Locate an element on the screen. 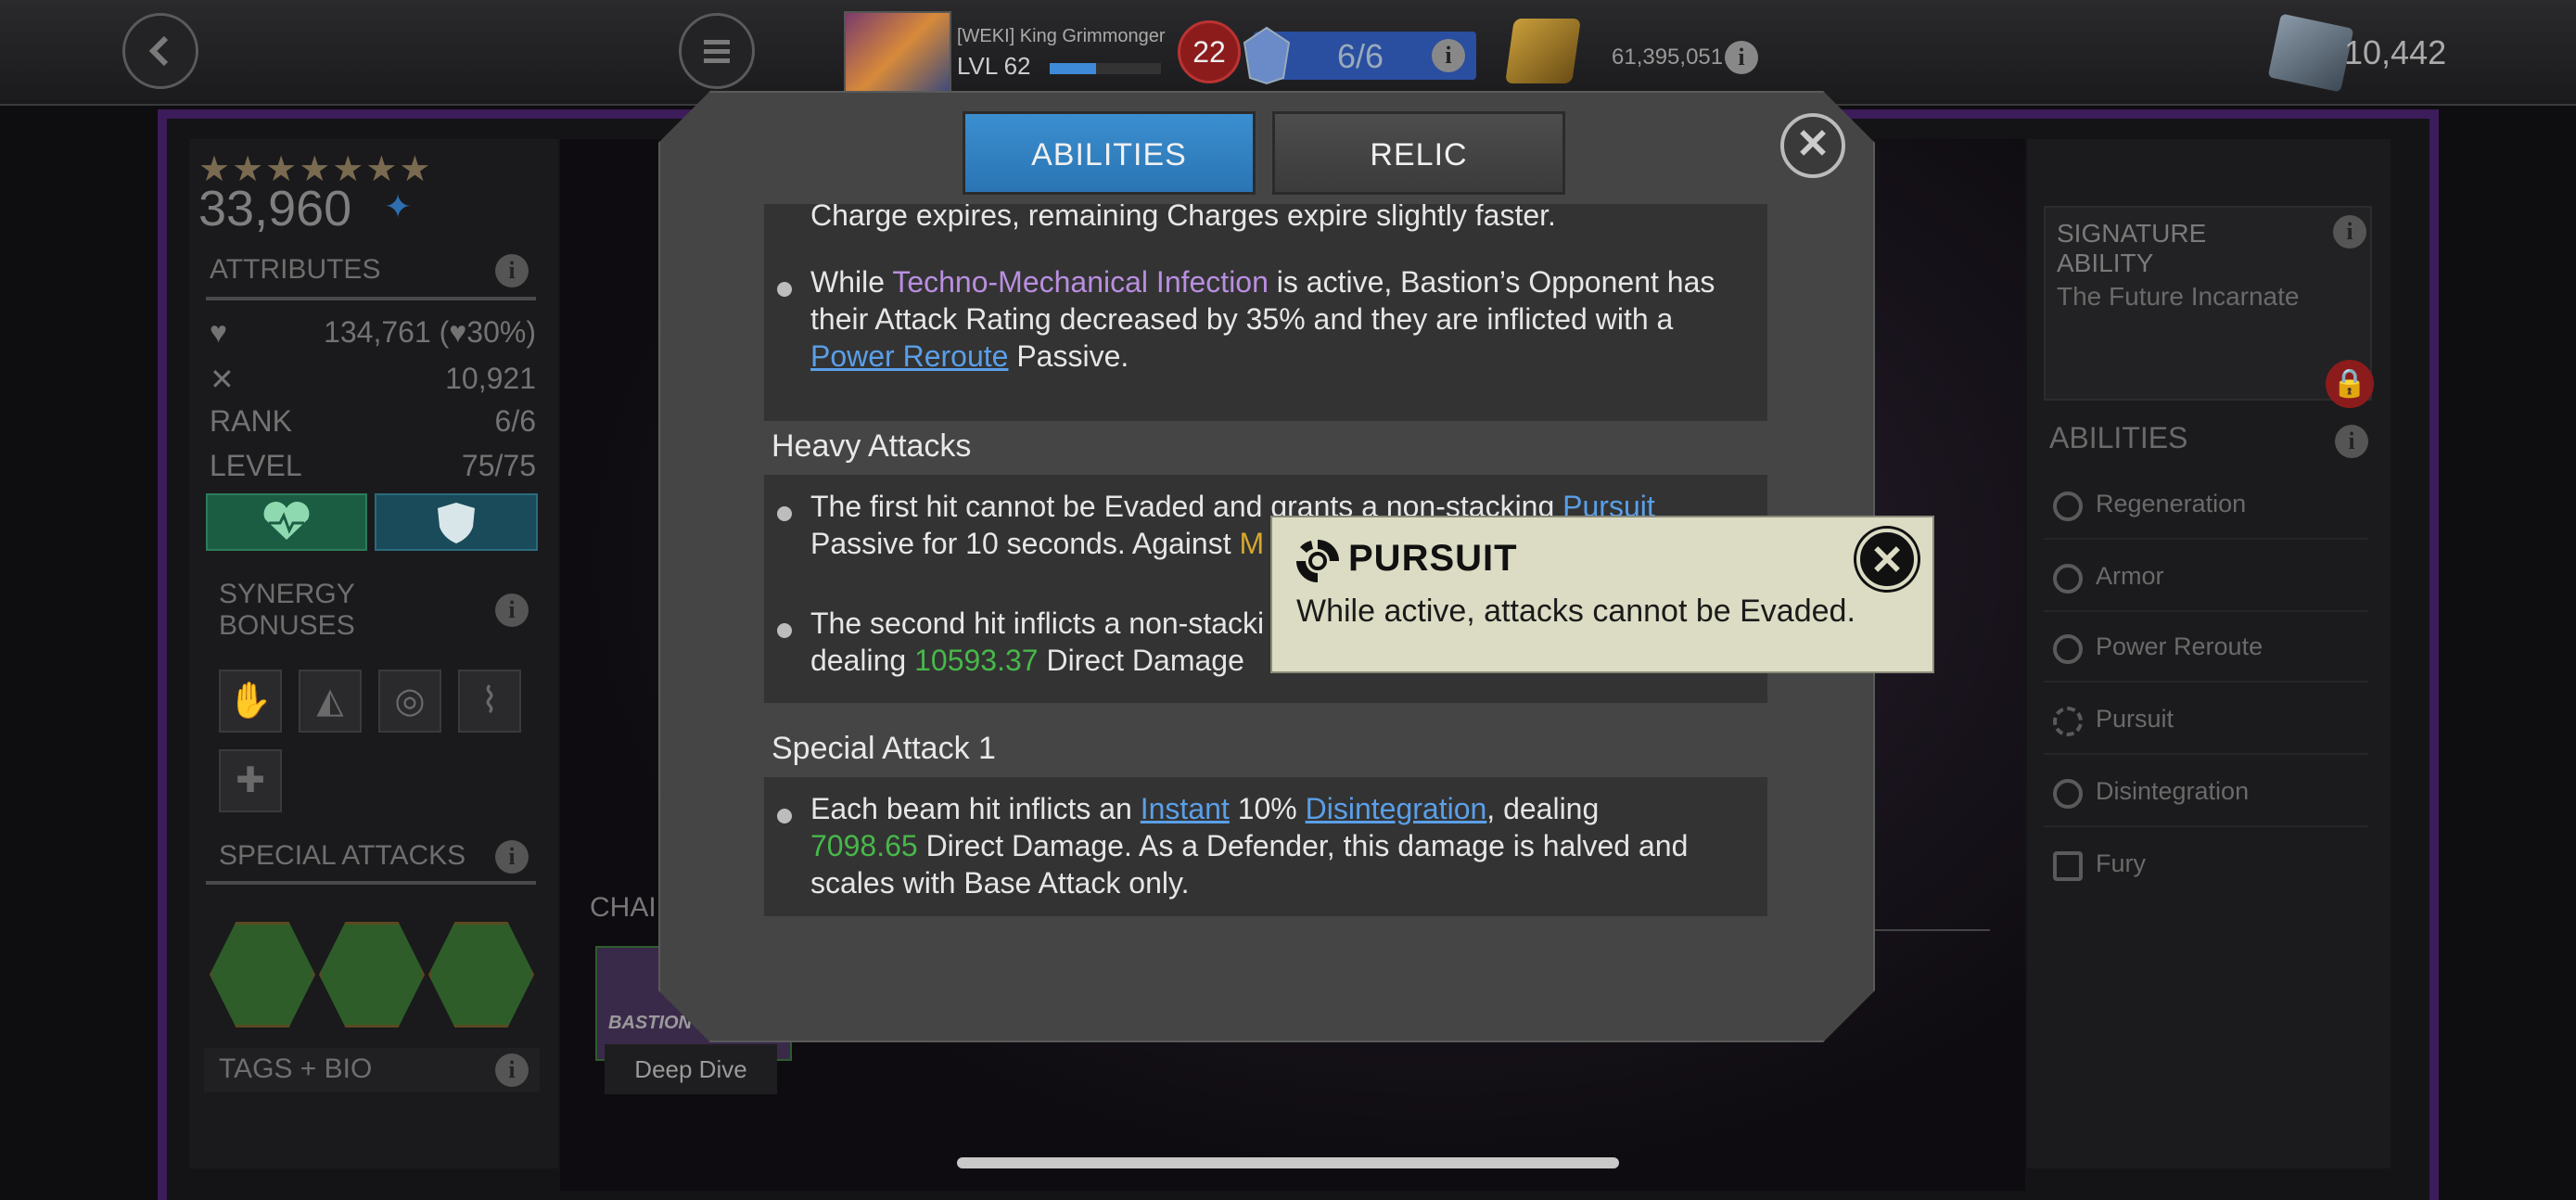 This screenshot has width=2576, height=1200. menu-button is located at coordinates (717, 51).